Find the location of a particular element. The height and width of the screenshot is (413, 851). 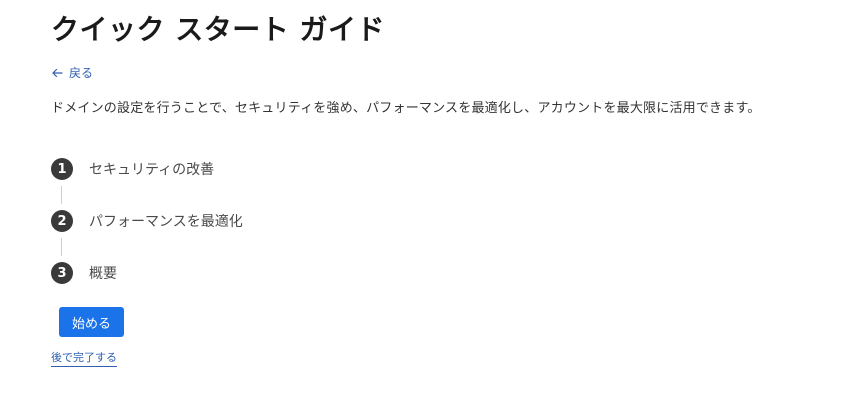

arrow-left-icon is located at coordinates (57, 73).